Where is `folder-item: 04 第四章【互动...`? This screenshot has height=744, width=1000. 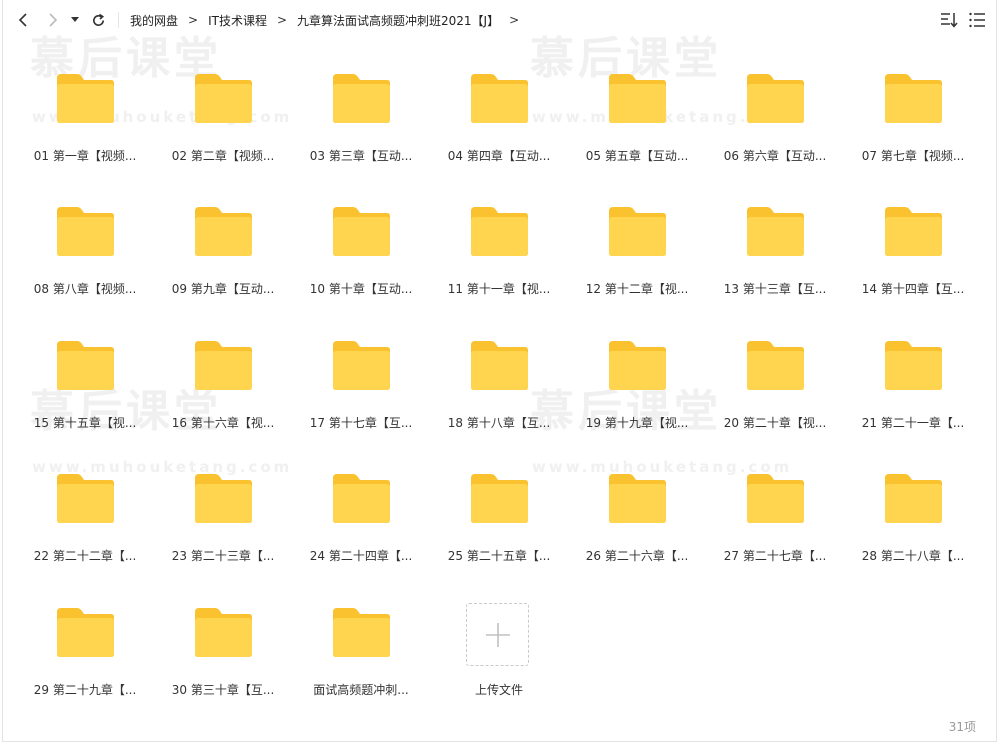
folder-item: 04 第四章【互动... is located at coordinates (499, 127).